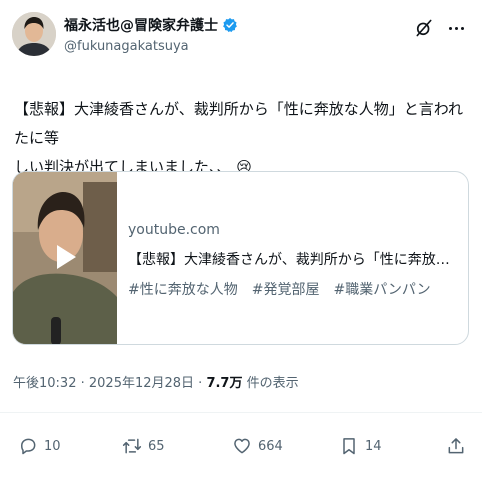  Describe the element at coordinates (39, 446) in the screenshot. I see `reply-button: 10` at that location.